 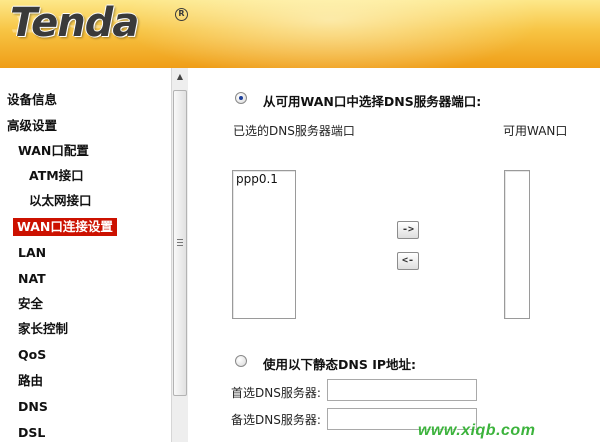 What do you see at coordinates (408, 230) in the screenshot?
I see `move-right-button: ->` at bounding box center [408, 230].